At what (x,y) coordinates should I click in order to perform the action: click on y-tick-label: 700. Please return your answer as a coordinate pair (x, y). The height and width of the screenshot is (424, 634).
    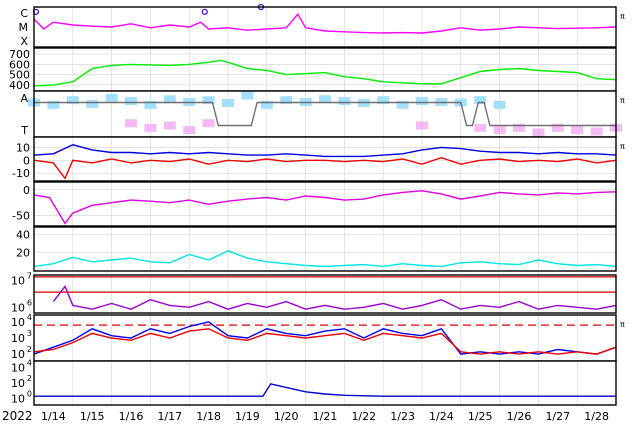
    Looking at the image, I should click on (19, 54).